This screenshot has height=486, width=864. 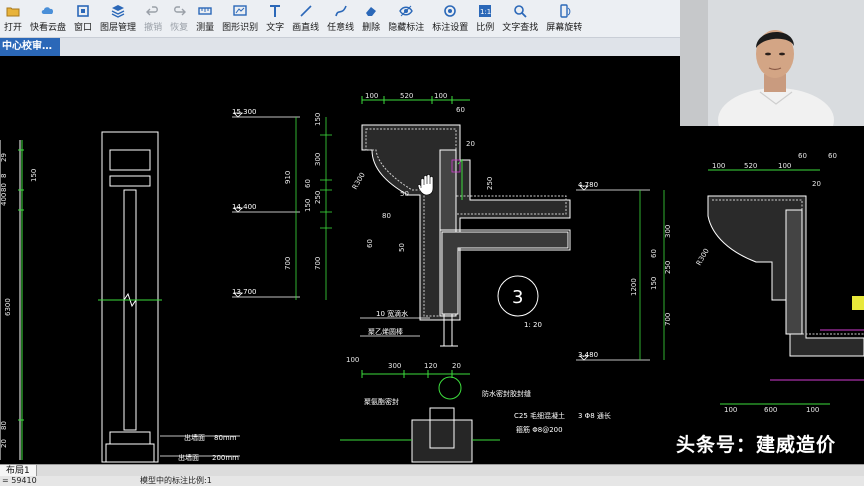 What do you see at coordinates (176, 480) in the screenshot?
I see `status-message: 模型中的标注比例:1` at bounding box center [176, 480].